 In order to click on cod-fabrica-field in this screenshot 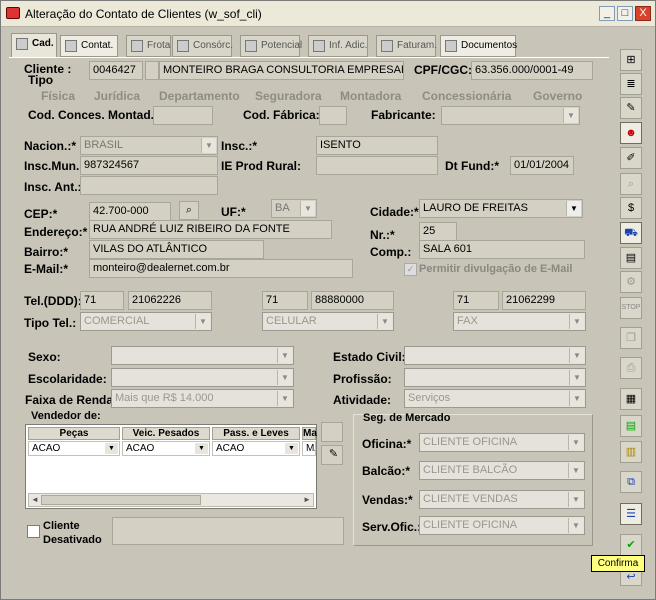, I will do `click(333, 115)`.